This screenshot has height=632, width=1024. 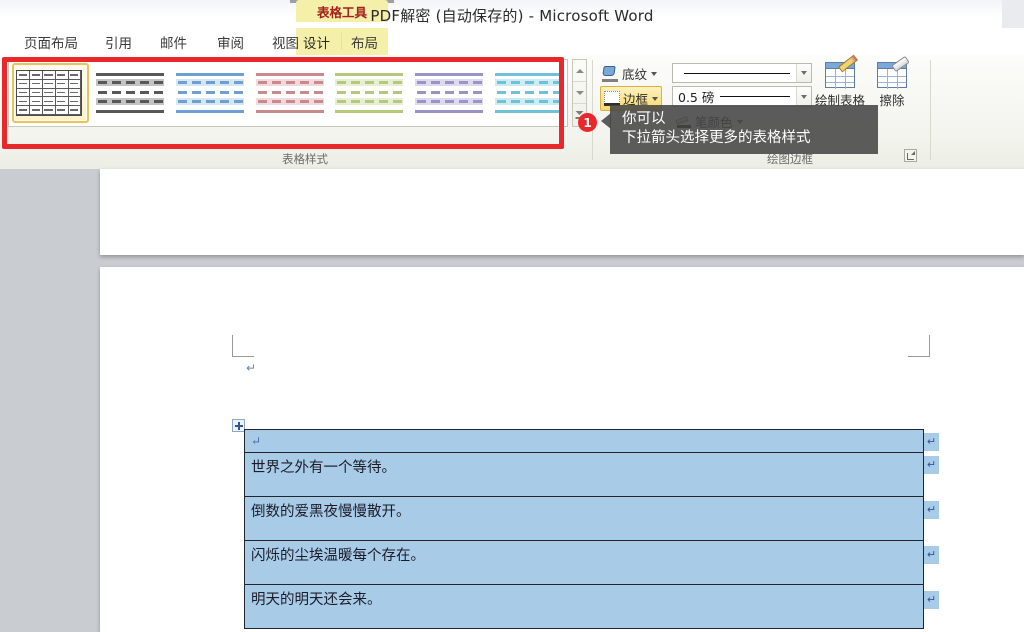 I want to click on table-row: 明天的明天还会来。, so click(x=584, y=606).